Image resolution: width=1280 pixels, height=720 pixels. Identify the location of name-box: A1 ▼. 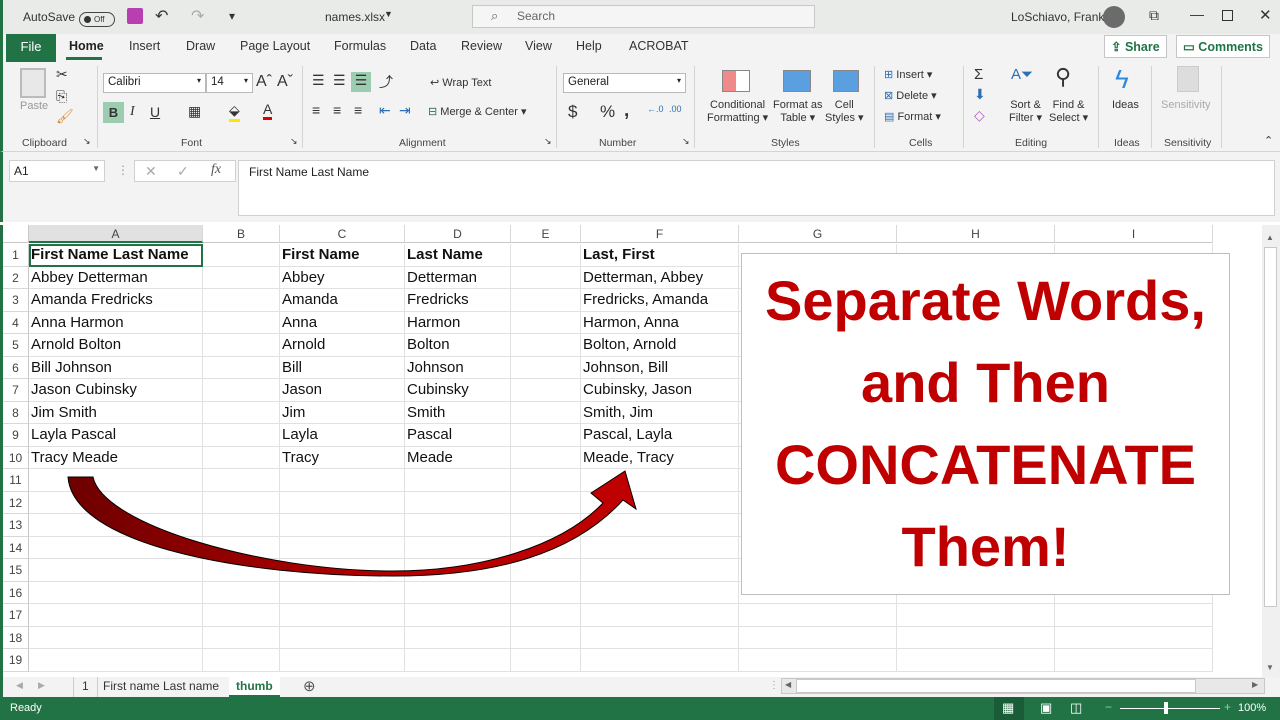
(57, 171).